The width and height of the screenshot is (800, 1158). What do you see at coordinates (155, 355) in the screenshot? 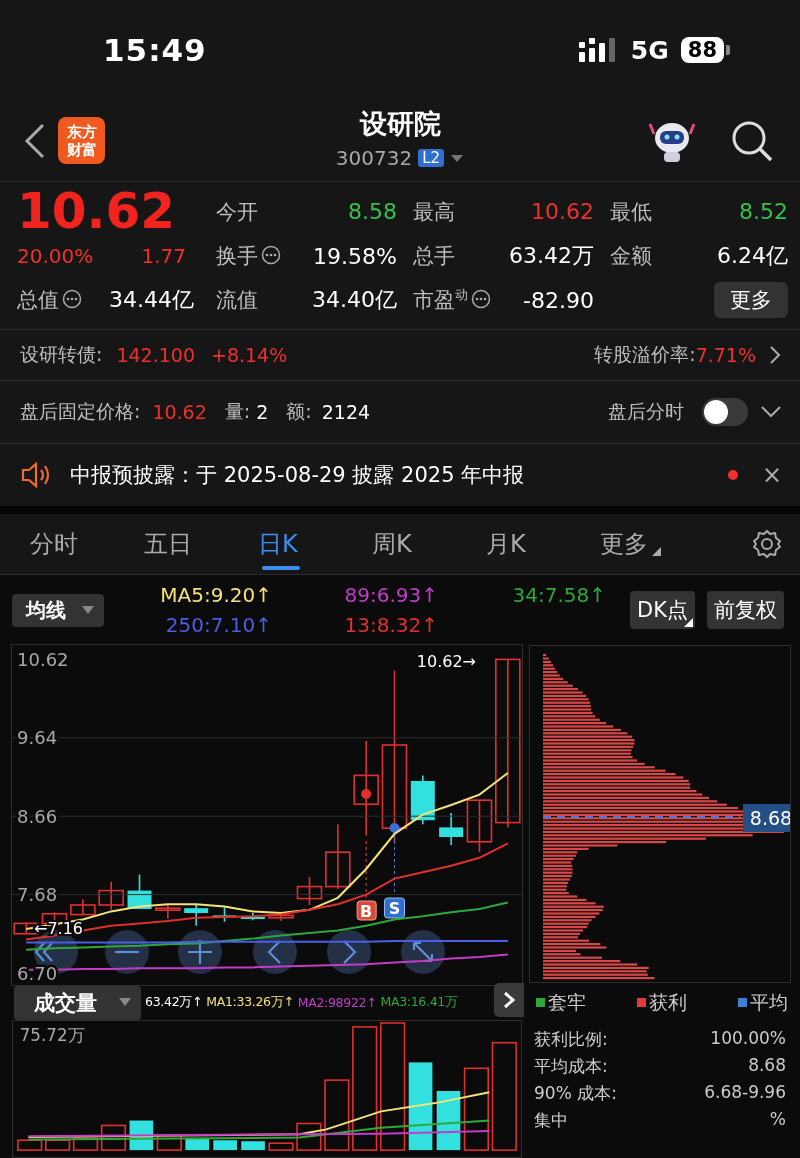
I see `bond-price: 142.100` at bounding box center [155, 355].